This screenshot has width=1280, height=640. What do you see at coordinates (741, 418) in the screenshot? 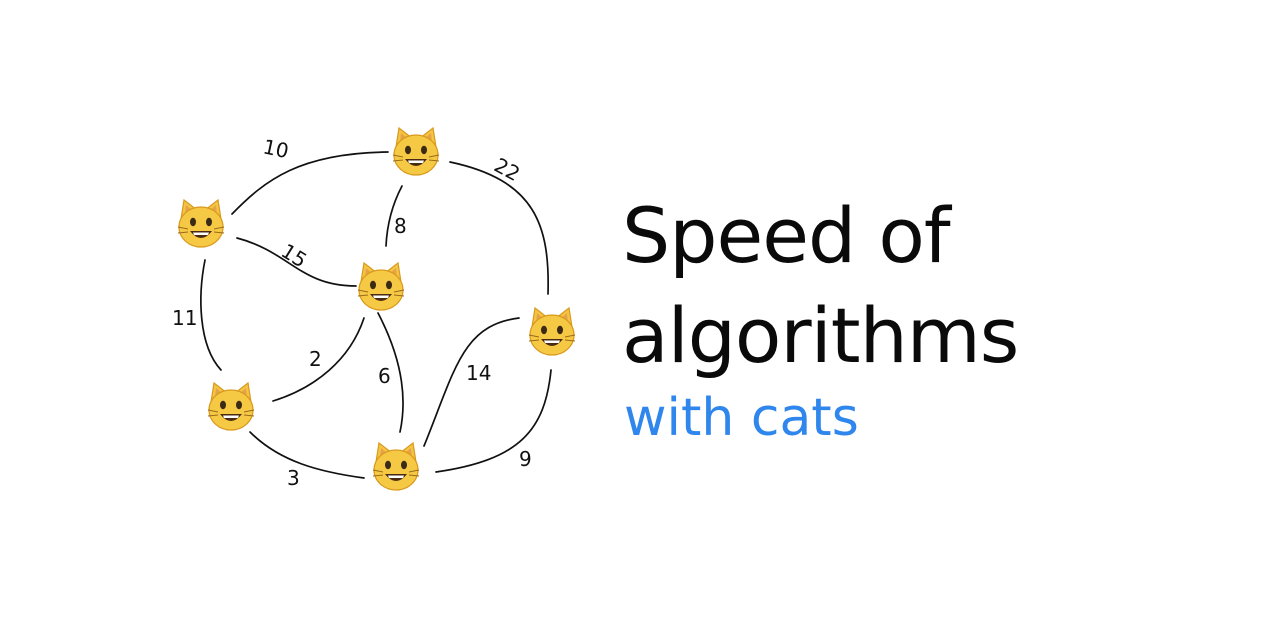
I see `subtitle: with cats` at bounding box center [741, 418].